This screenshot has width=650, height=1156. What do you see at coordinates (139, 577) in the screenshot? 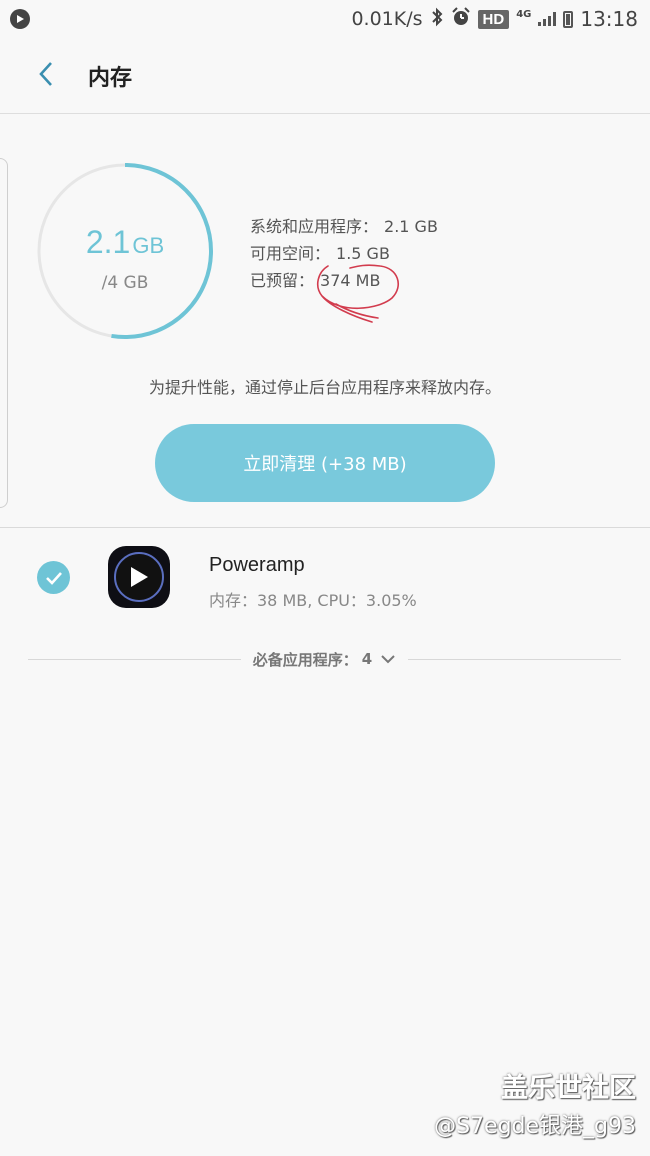
I see `poweramp-play-icon` at bounding box center [139, 577].